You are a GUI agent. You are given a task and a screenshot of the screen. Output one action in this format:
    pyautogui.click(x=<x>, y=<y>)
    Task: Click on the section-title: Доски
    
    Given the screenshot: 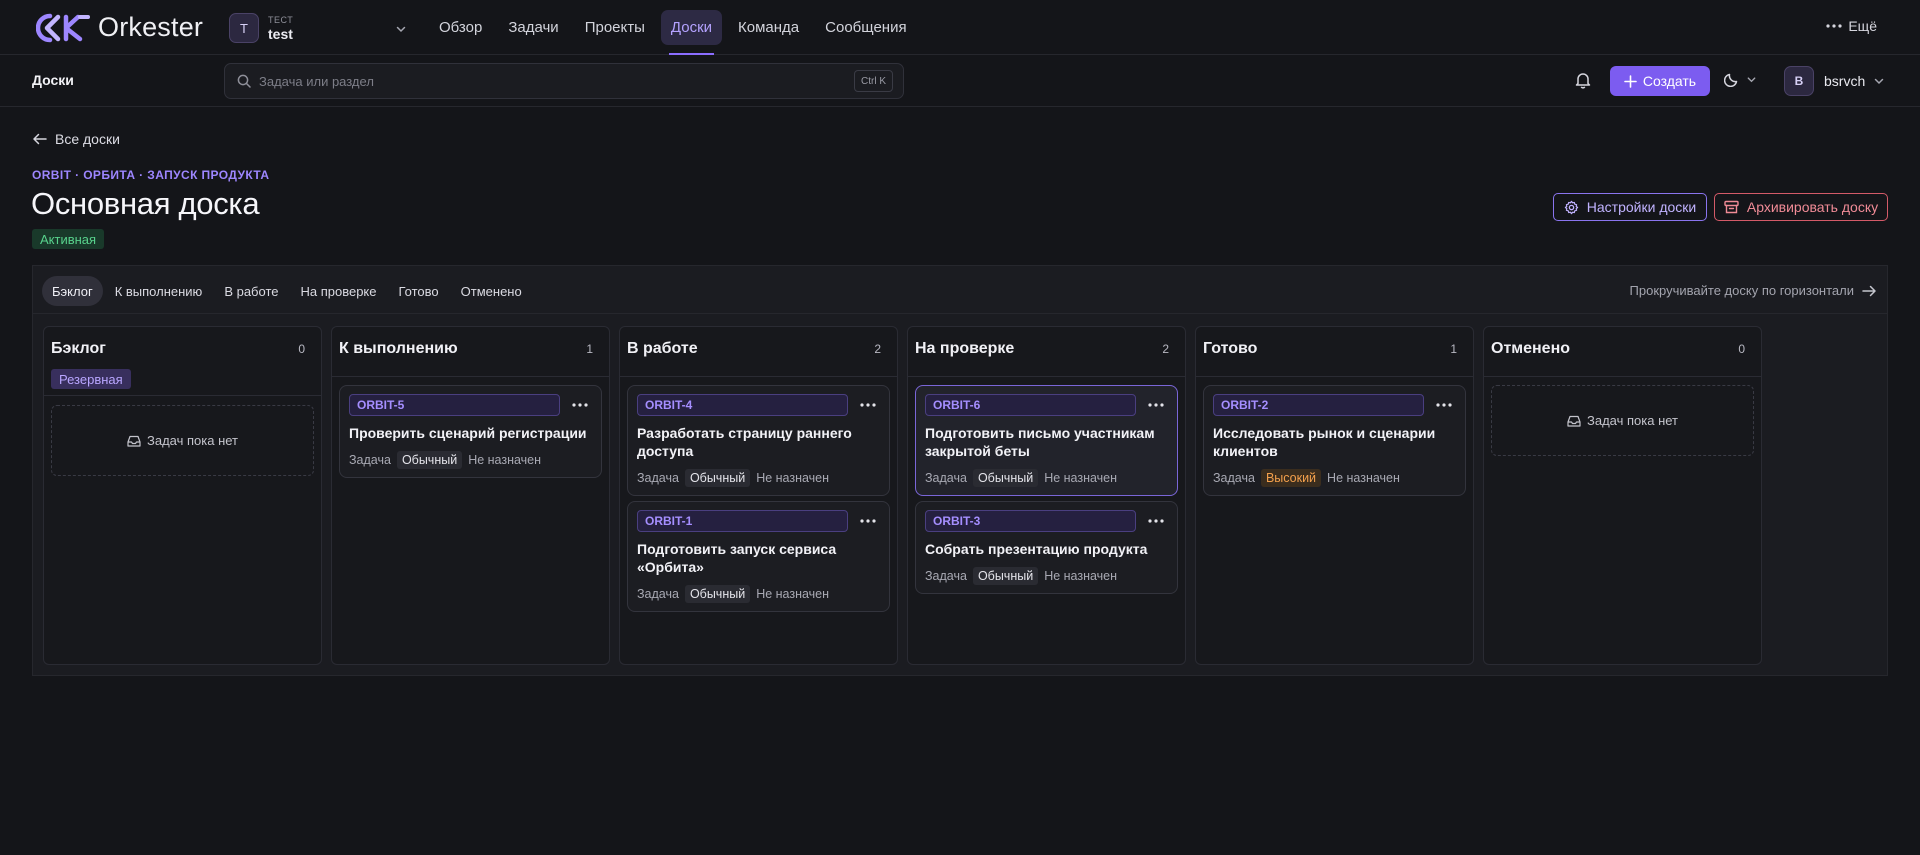 What is the action you would take?
    pyautogui.click(x=53, y=80)
    